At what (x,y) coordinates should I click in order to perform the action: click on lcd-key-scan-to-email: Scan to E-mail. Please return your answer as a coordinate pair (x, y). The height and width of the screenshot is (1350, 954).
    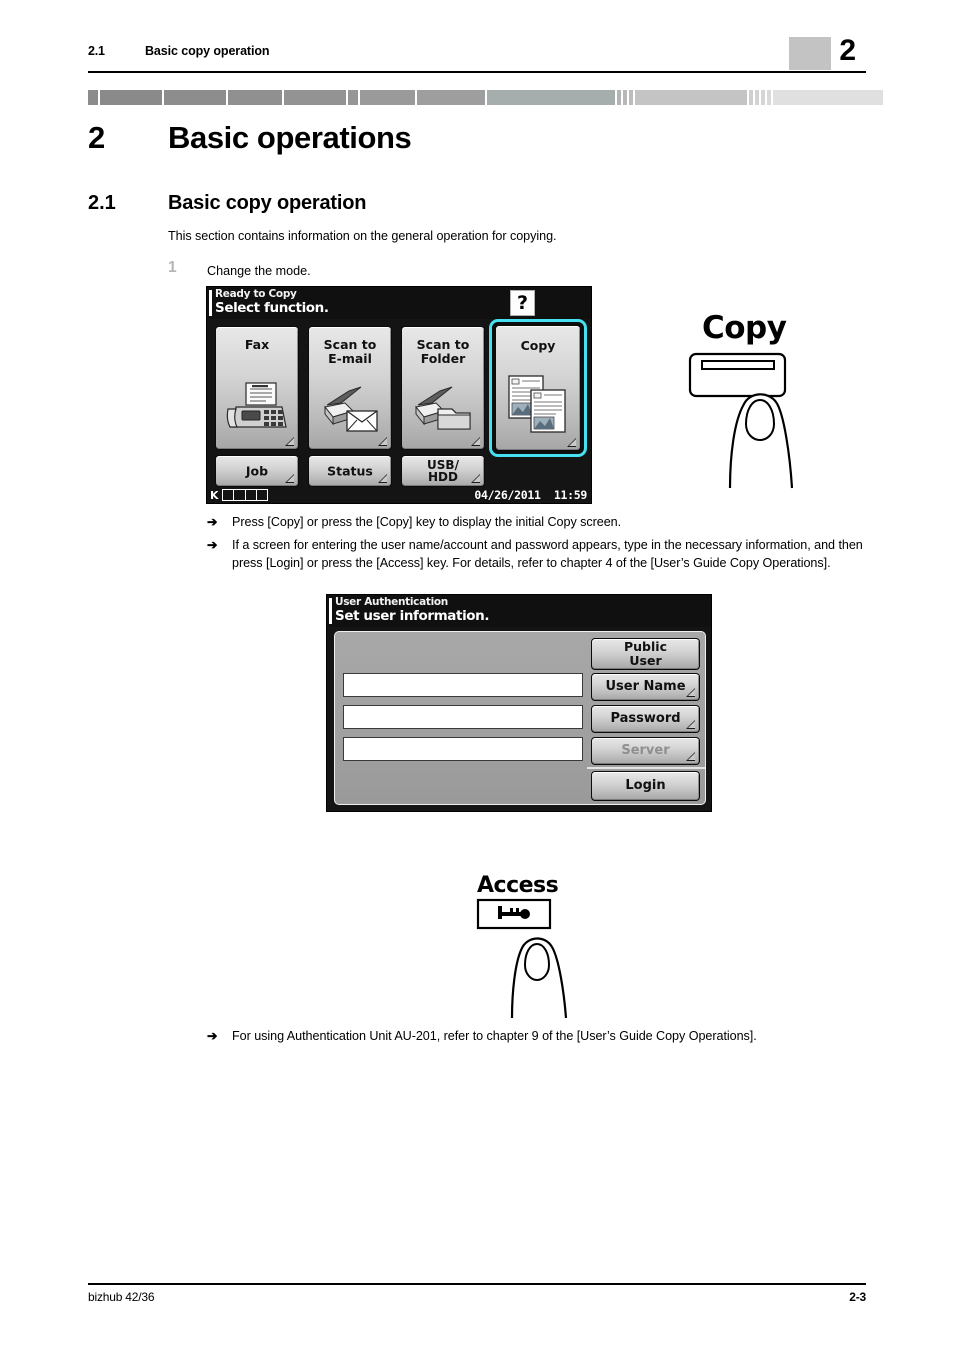
    Looking at the image, I should click on (350, 388).